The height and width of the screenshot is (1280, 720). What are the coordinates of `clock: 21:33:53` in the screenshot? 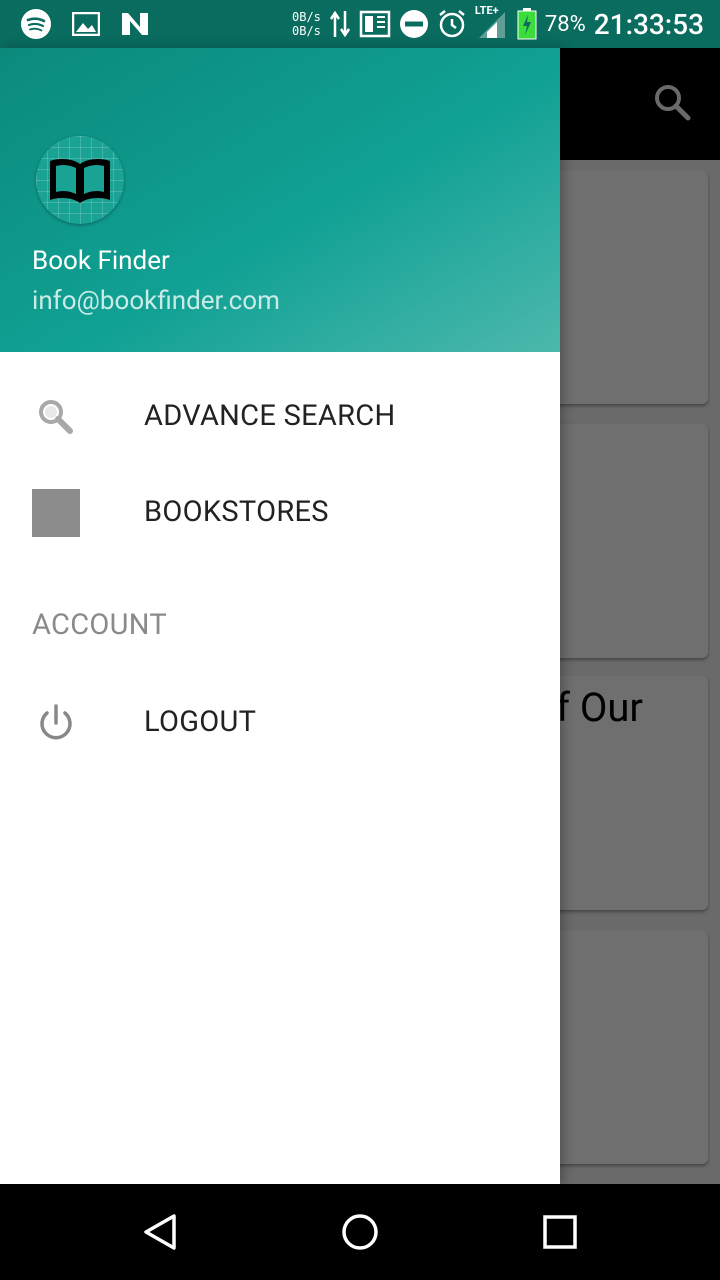 It's located at (648, 24).